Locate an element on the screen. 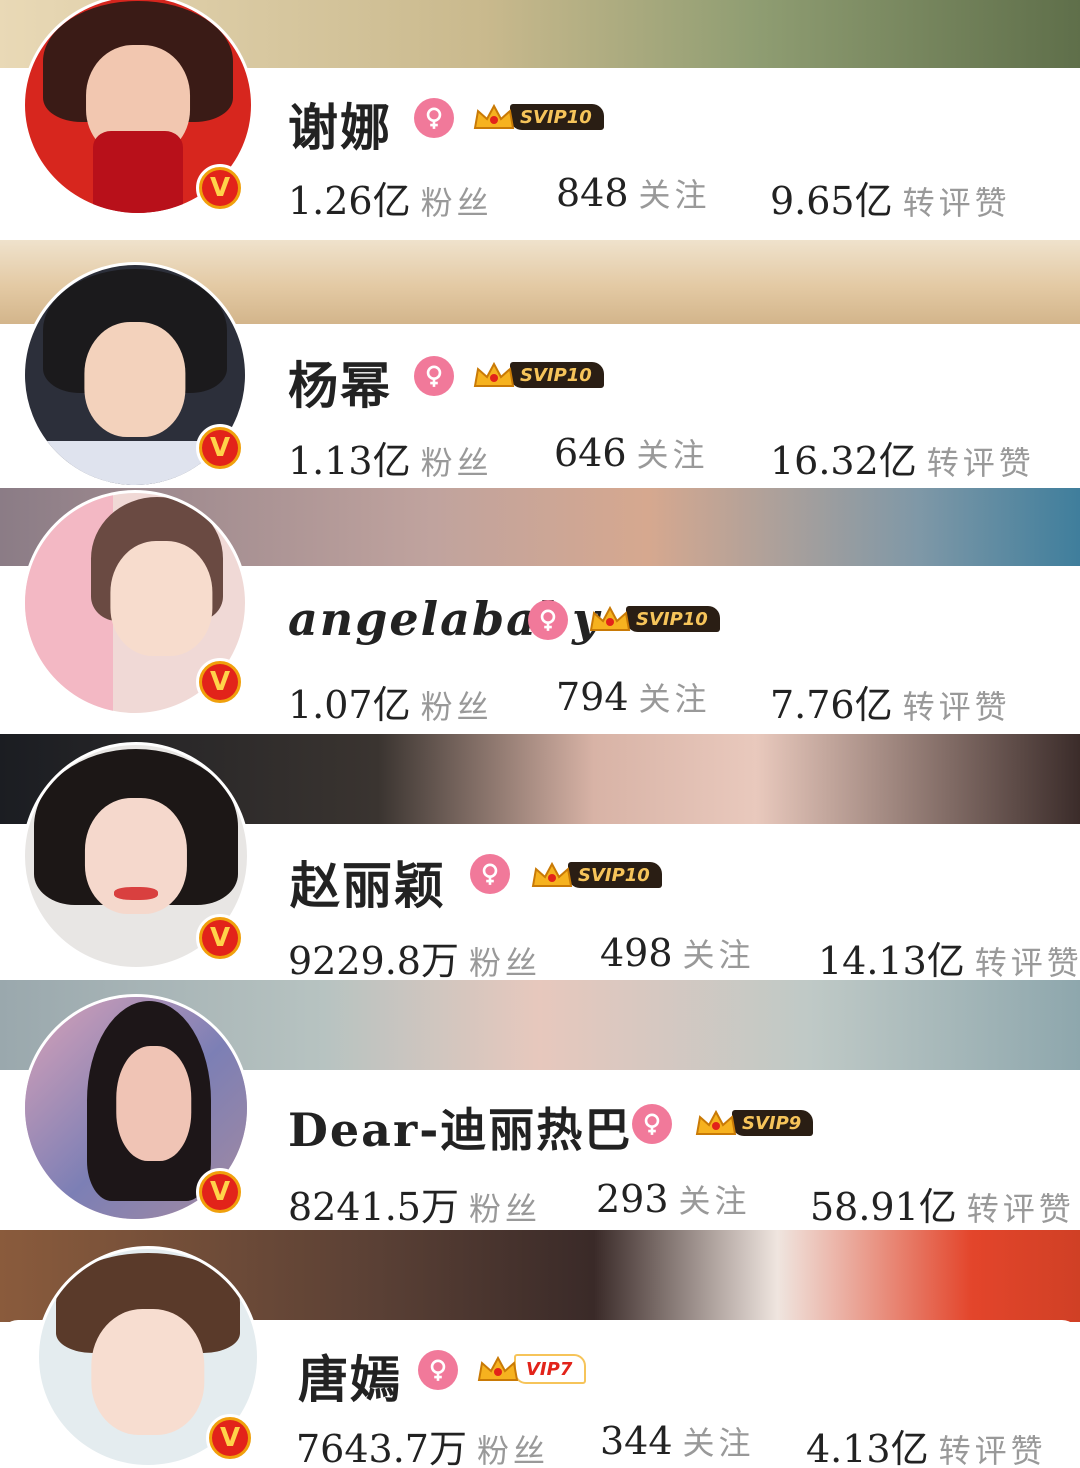 This screenshot has height=1468, width=1080. fans-count: 7643.7万 粉丝 is located at coordinates (422, 1443).